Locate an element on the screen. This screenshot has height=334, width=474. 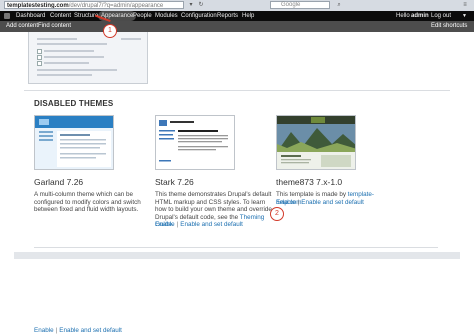
theme-actions-garland: Enable | Enable and set default is located at coordinates (78, 330).